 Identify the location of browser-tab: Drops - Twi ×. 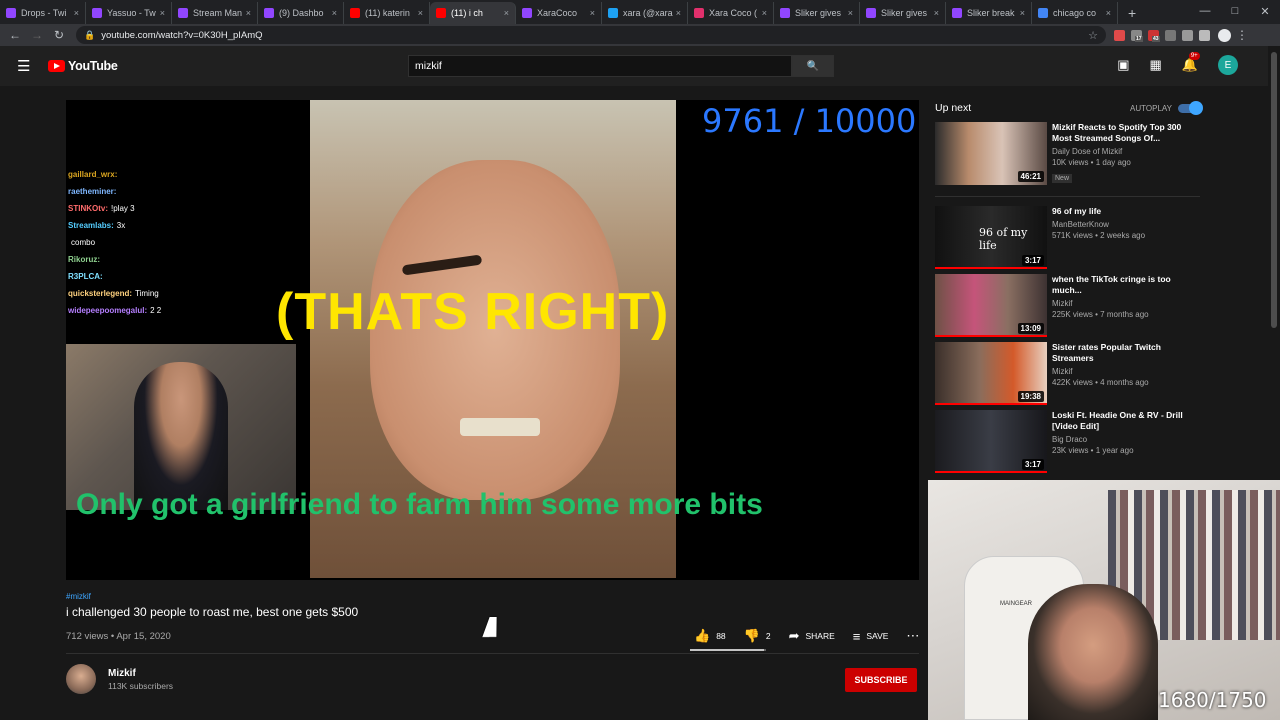
(43, 13).